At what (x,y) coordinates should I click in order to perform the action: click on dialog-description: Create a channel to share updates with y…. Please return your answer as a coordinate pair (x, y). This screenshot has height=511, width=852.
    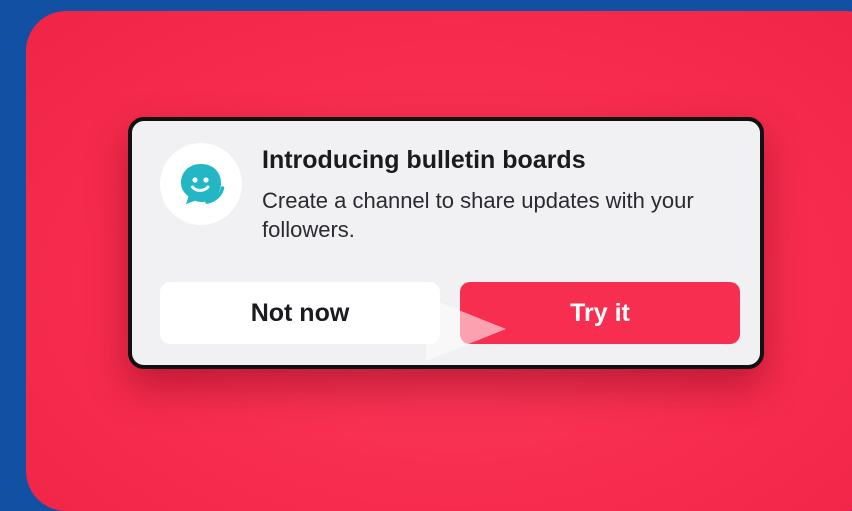
    Looking at the image, I should click on (478, 215).